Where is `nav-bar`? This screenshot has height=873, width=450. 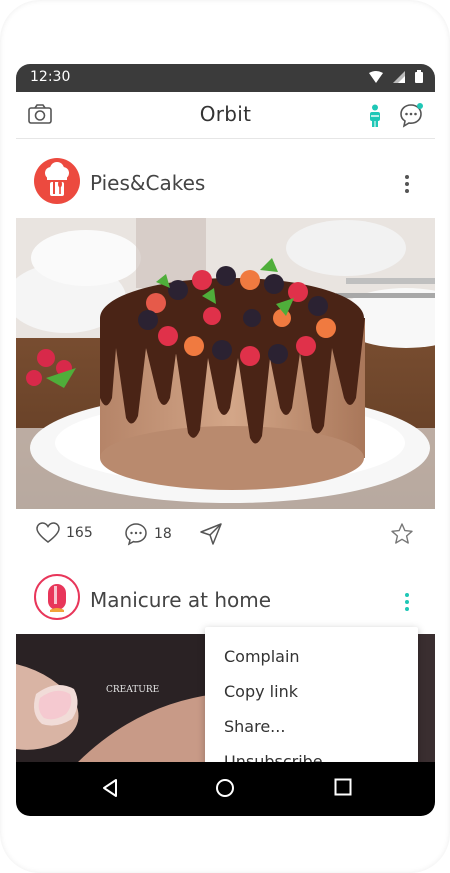 nav-bar is located at coordinates (225, 789).